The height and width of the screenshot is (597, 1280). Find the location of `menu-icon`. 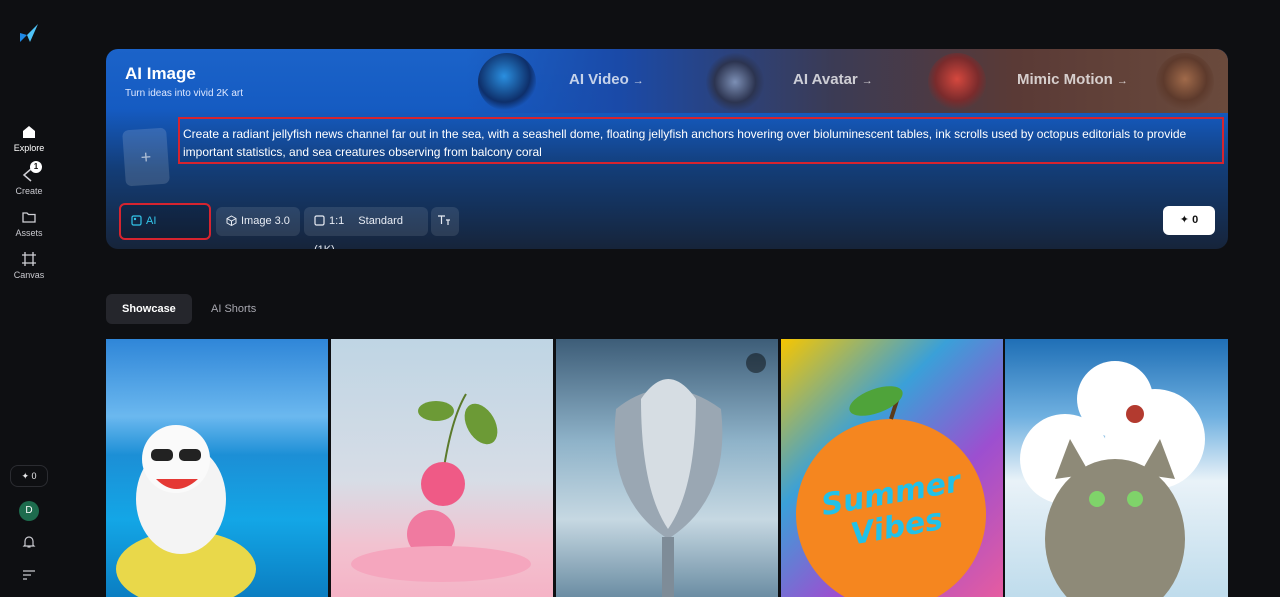

menu-icon is located at coordinates (29, 575).